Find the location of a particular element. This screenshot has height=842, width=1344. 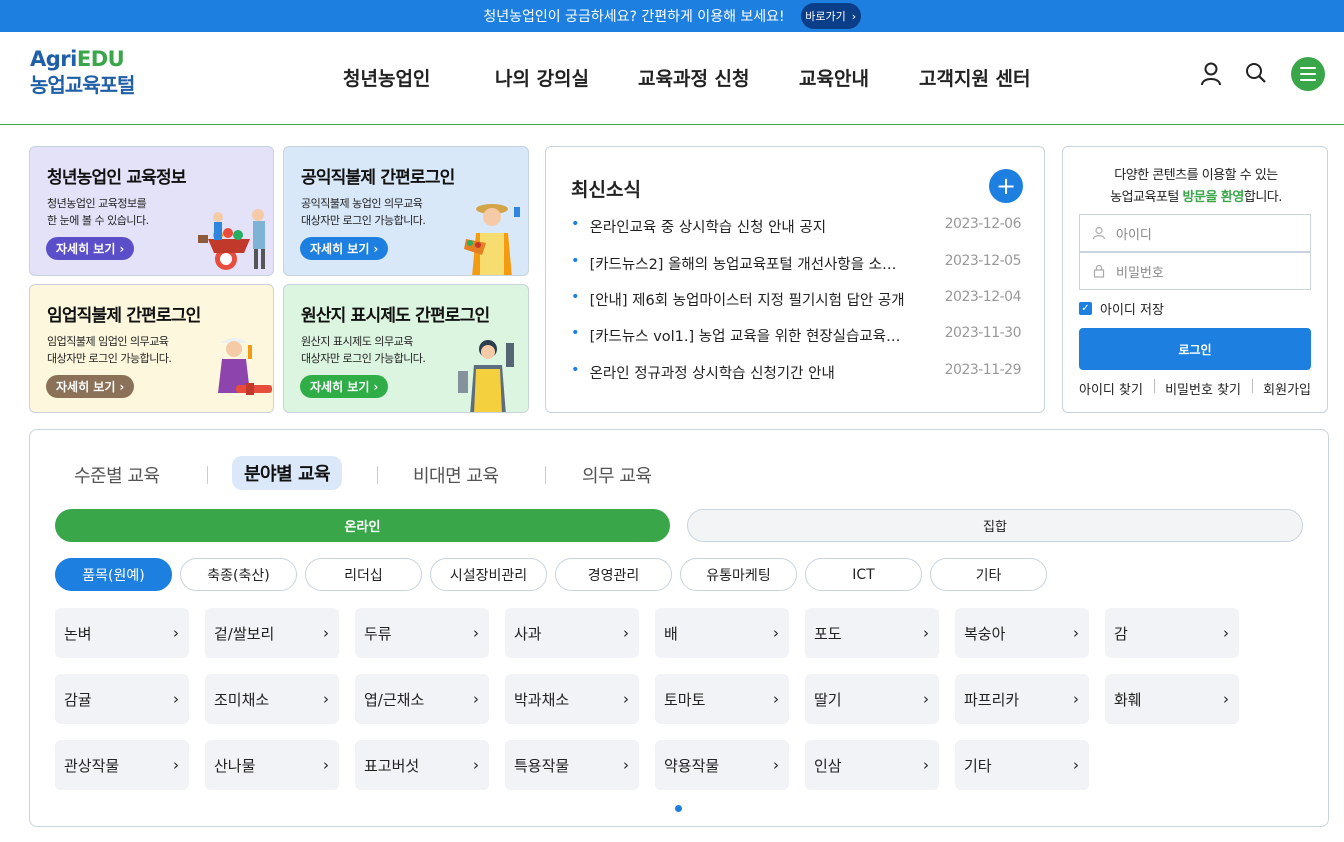

crop-item: 두류 › is located at coordinates (422, 633).